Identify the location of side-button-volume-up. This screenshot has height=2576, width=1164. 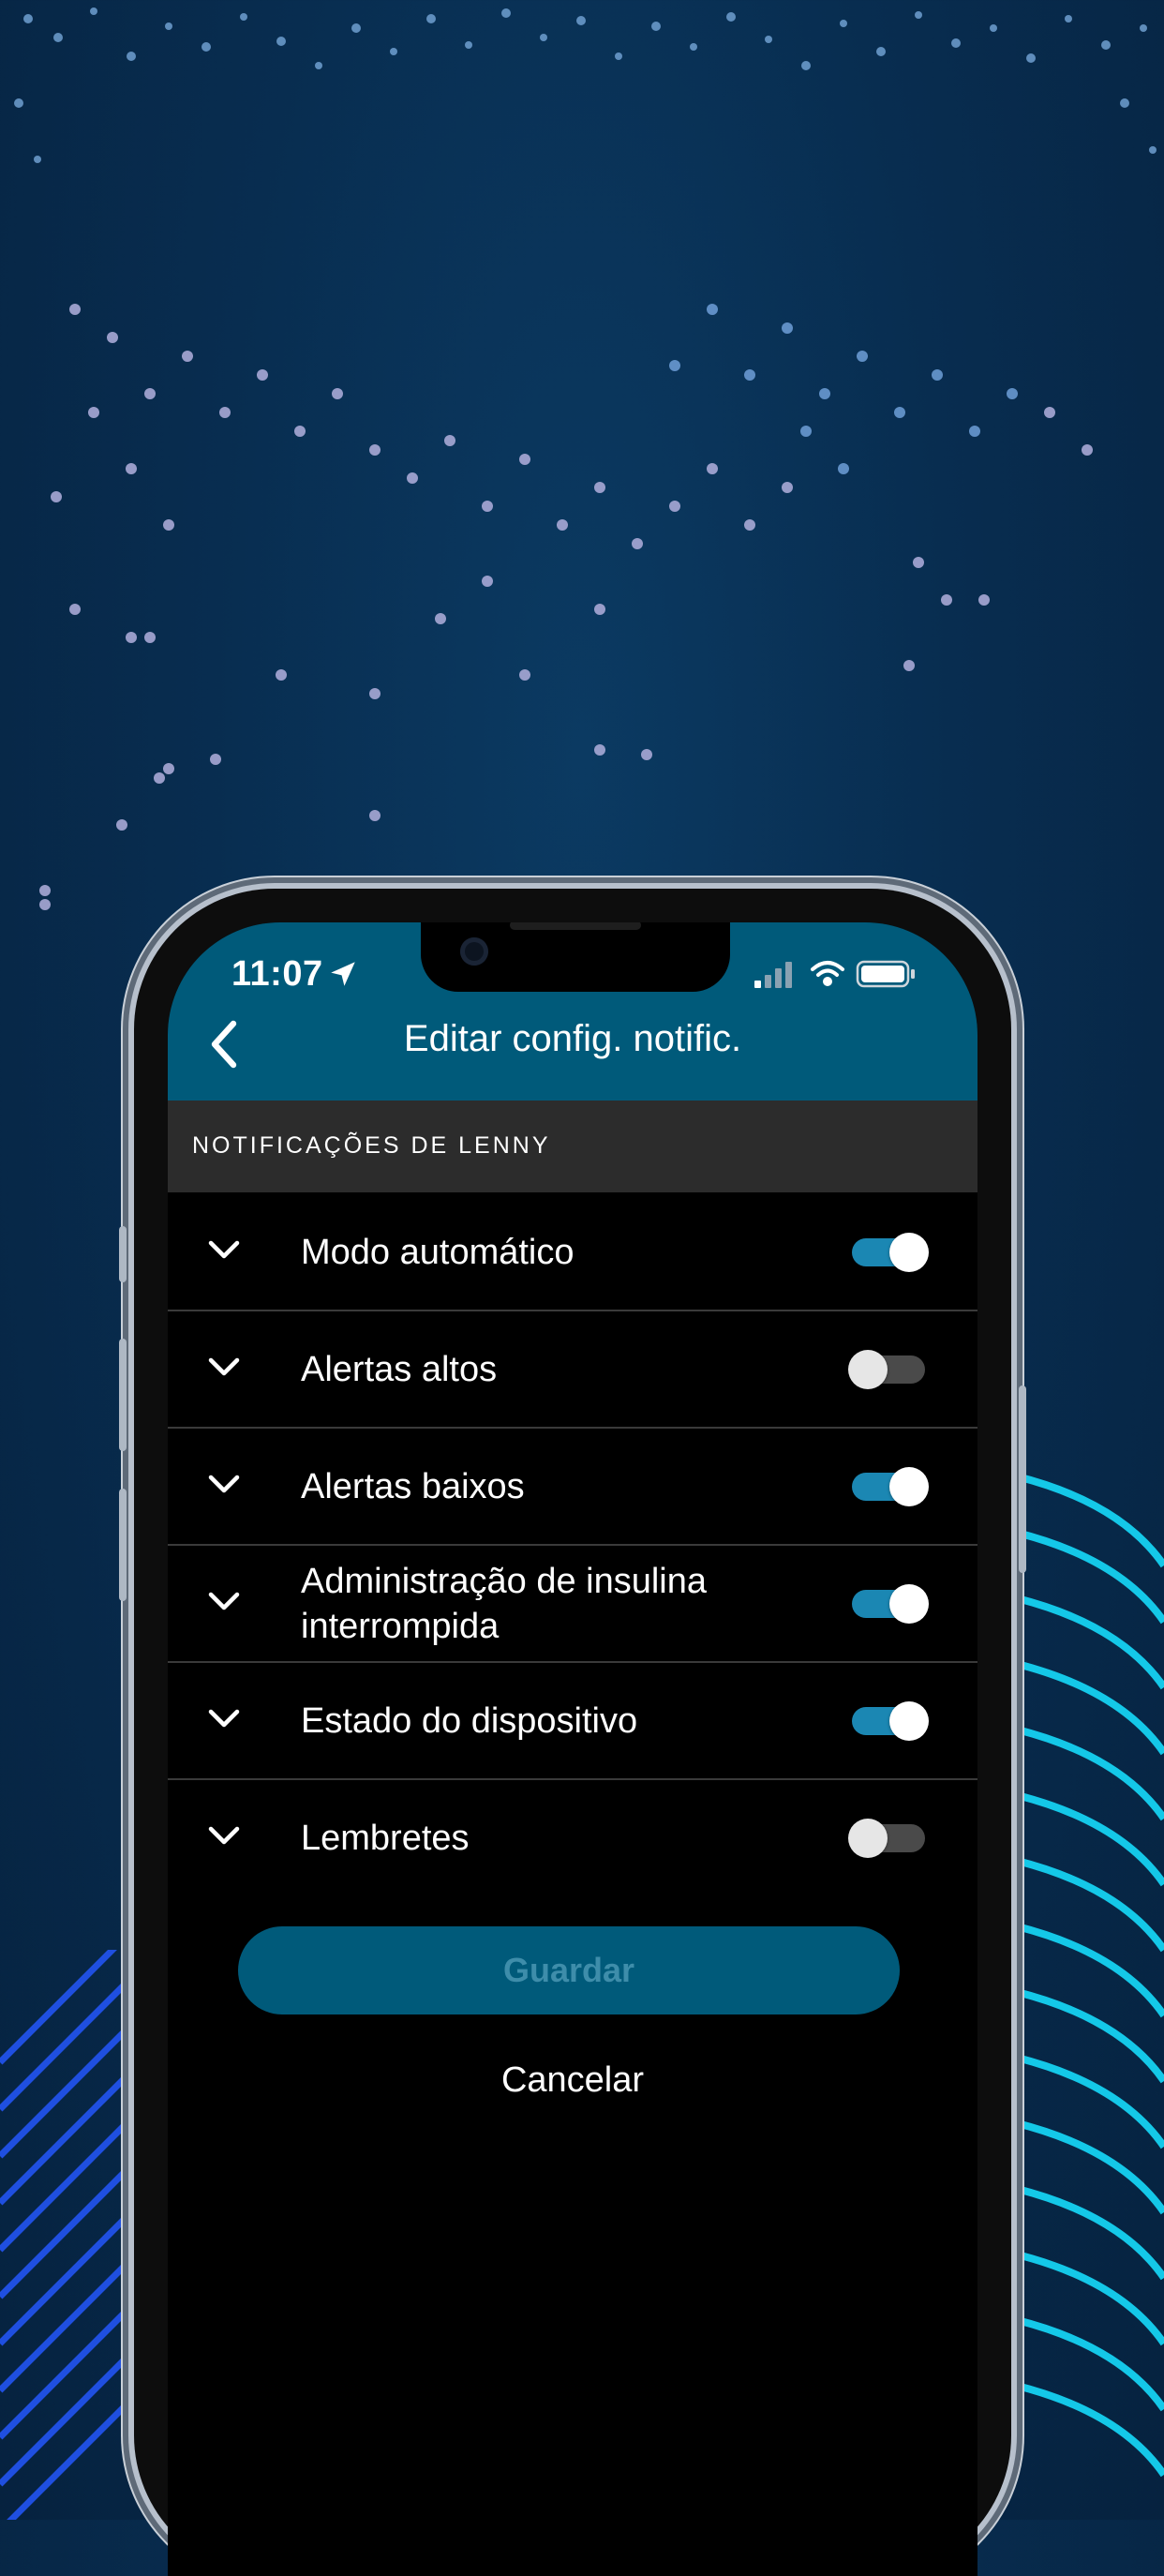
(123, 1395).